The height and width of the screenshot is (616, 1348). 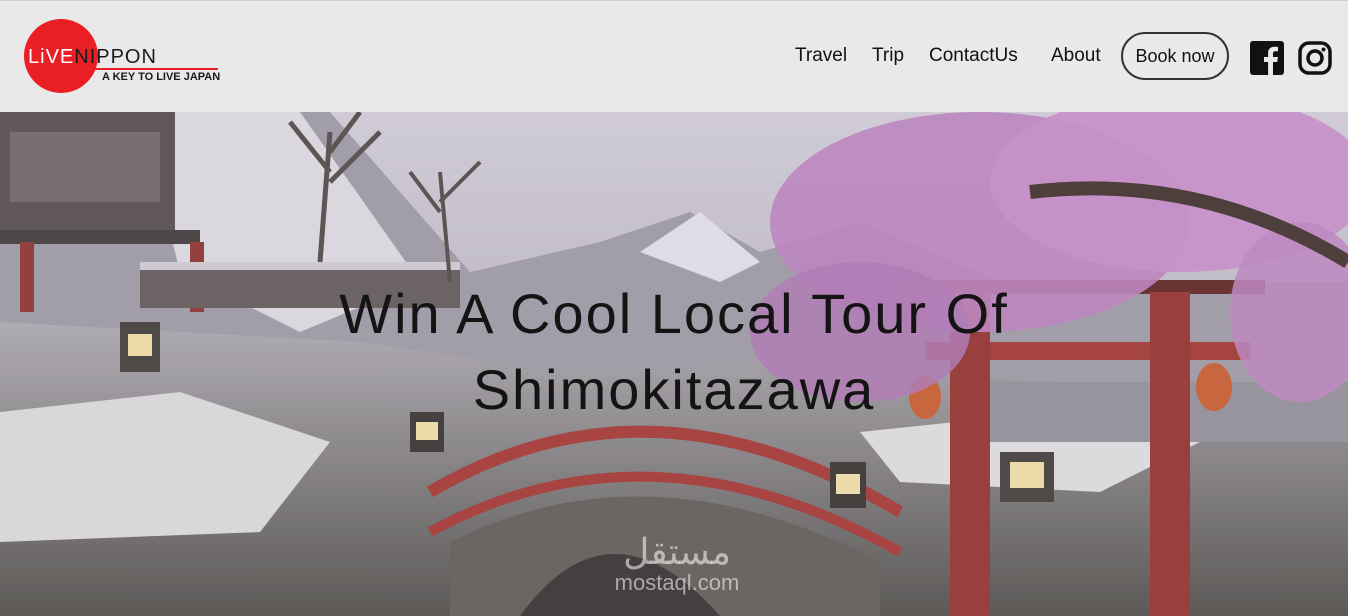 I want to click on watermark-url: mostaql.com, so click(x=677, y=582).